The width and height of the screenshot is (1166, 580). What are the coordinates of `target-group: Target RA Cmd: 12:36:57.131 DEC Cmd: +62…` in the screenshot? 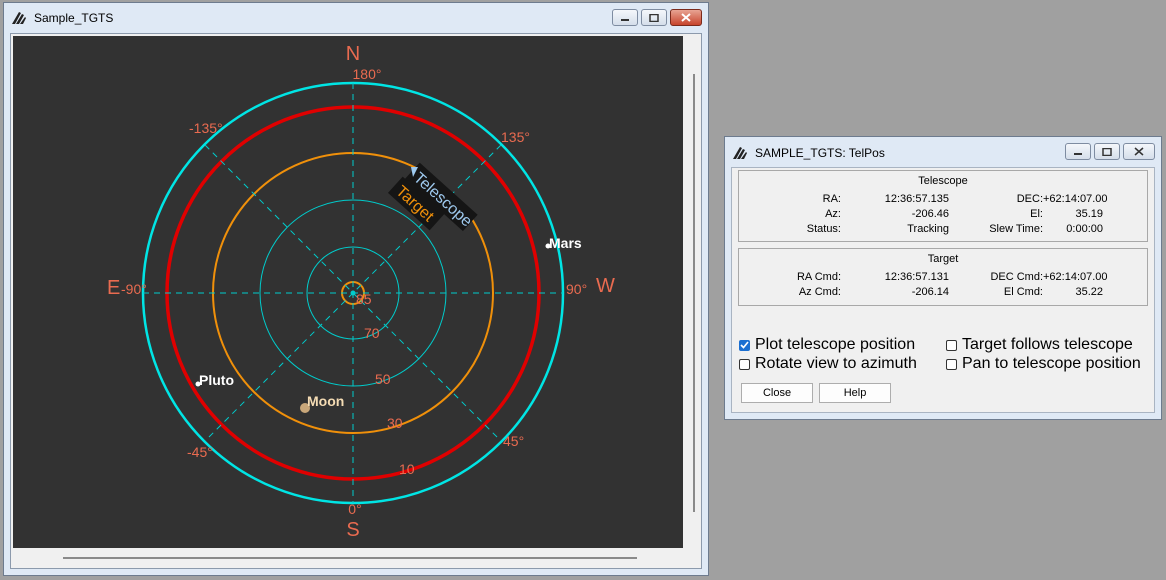 It's located at (943, 277).